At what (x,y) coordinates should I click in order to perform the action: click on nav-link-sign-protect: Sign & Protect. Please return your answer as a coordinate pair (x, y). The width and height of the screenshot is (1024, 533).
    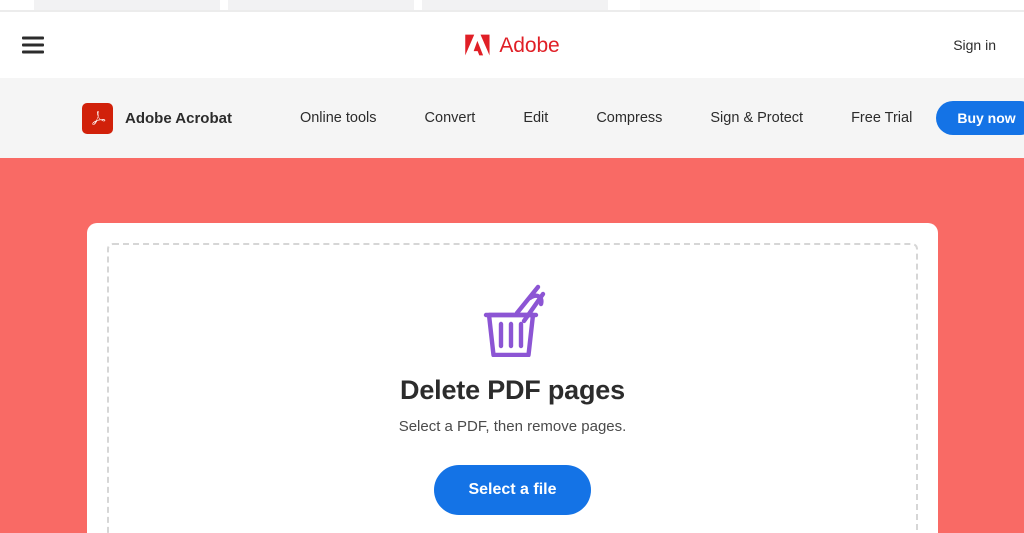
    Looking at the image, I should click on (756, 118).